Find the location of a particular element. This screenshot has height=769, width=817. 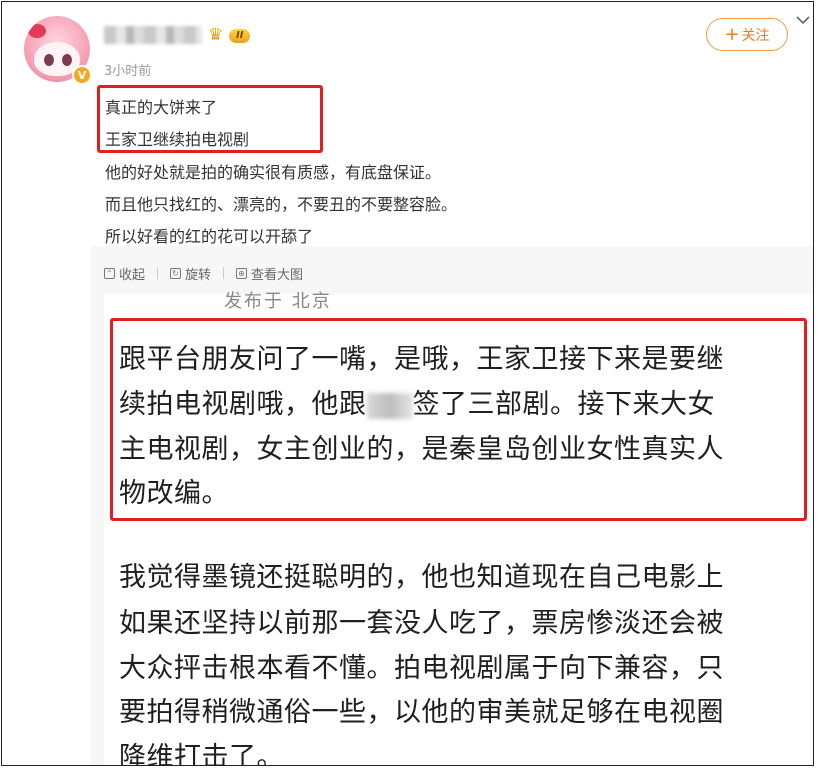

avatar-eye-right is located at coordinates (67, 60).